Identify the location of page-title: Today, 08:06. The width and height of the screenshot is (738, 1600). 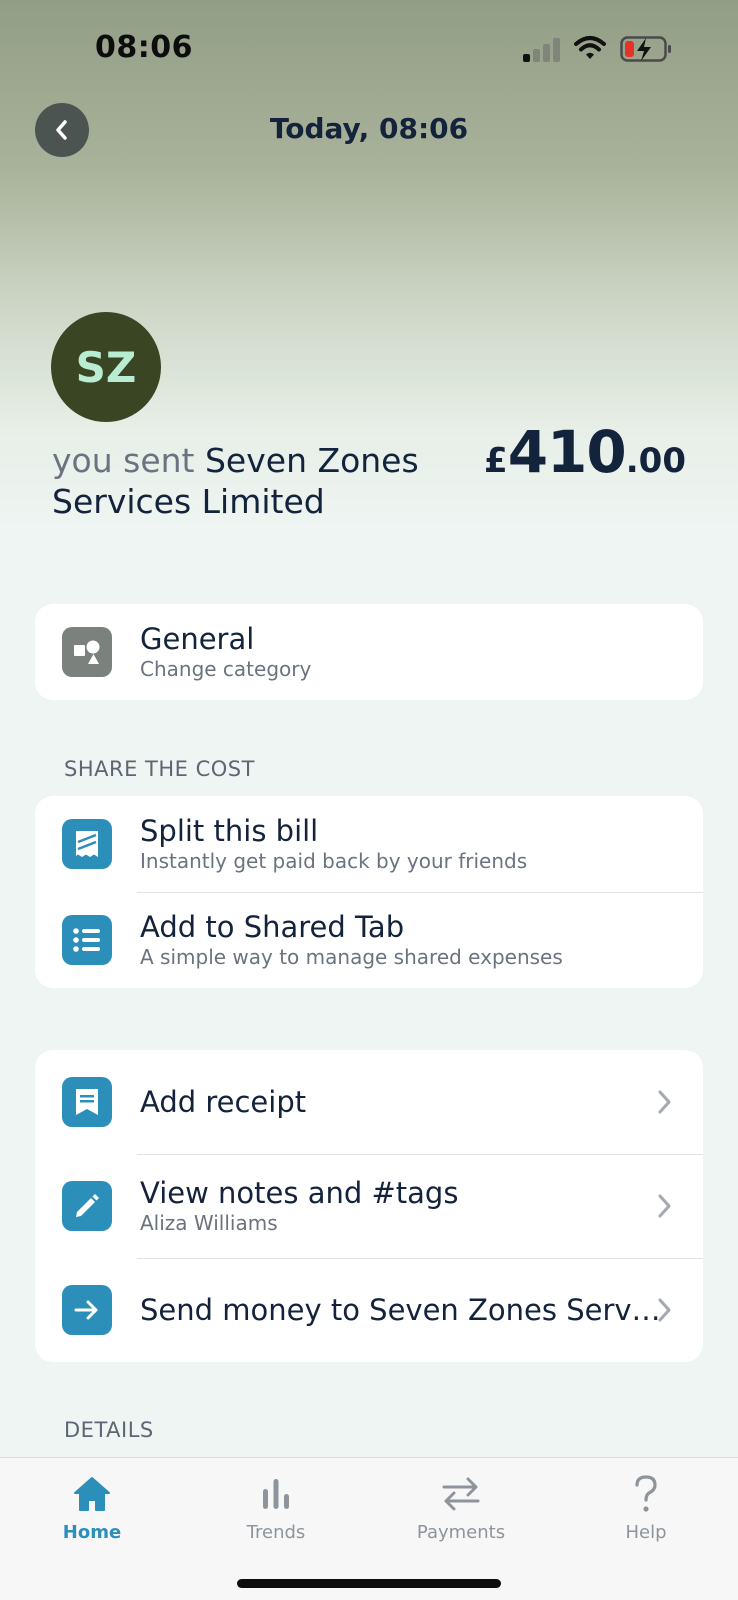
(369, 128).